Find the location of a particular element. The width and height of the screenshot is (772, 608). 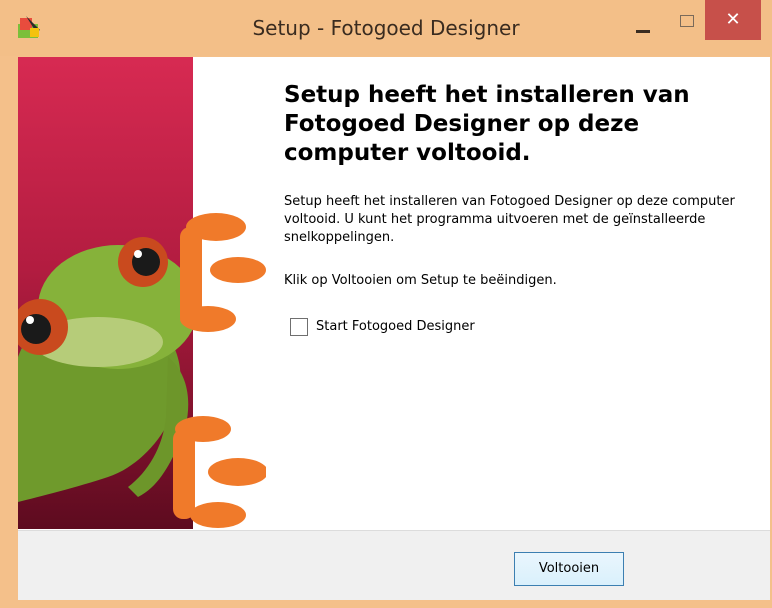

launch-checkbox-label: Start Fotogoed Designer is located at coordinates (395, 326).